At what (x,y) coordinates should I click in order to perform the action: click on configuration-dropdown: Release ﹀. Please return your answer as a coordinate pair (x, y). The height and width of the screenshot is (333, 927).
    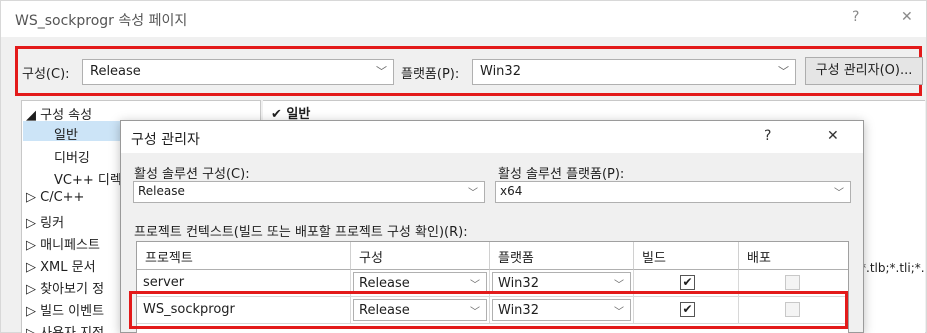
    Looking at the image, I should click on (238, 72).